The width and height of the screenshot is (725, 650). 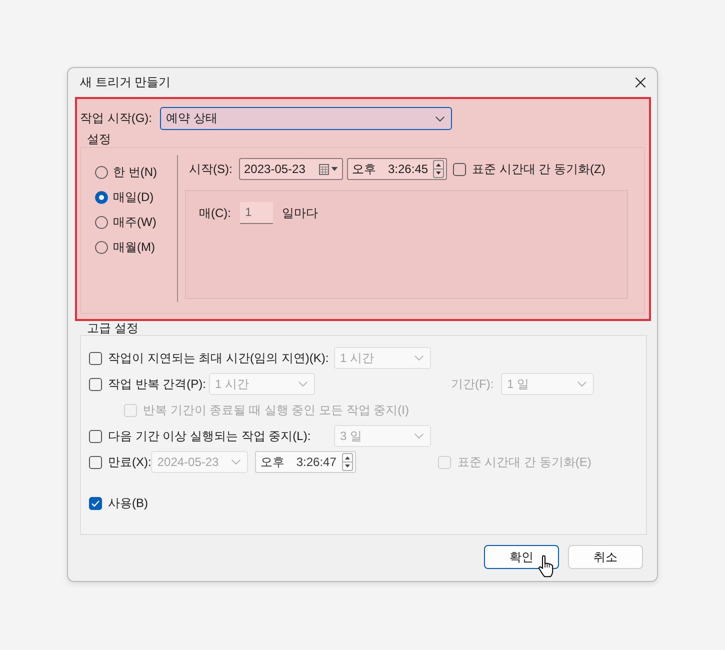 What do you see at coordinates (125, 82) in the screenshot?
I see `window-title: 새 트리거 만들기` at bounding box center [125, 82].